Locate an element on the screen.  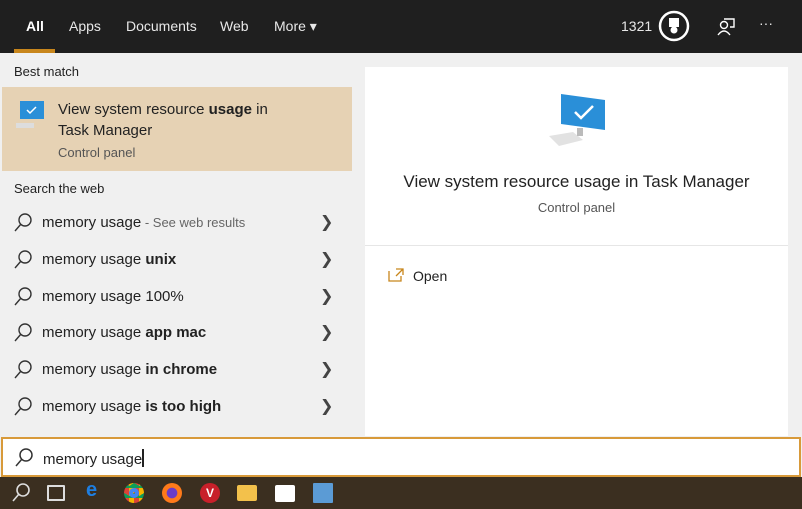
best-match-subtitle: Control panel is located at coordinates (97, 152).